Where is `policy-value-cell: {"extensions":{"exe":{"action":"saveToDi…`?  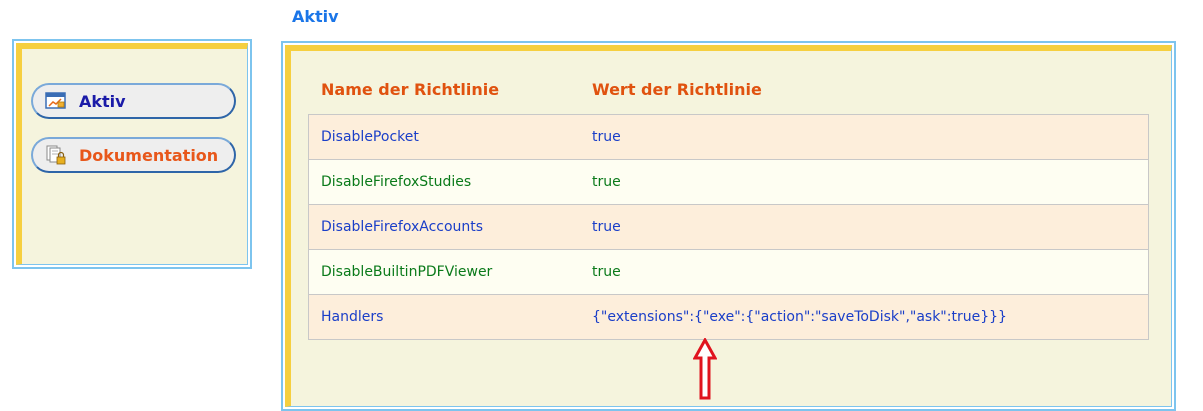 policy-value-cell: {"extensions":{"exe":{"action":"saveToDi… is located at coordinates (864, 317).